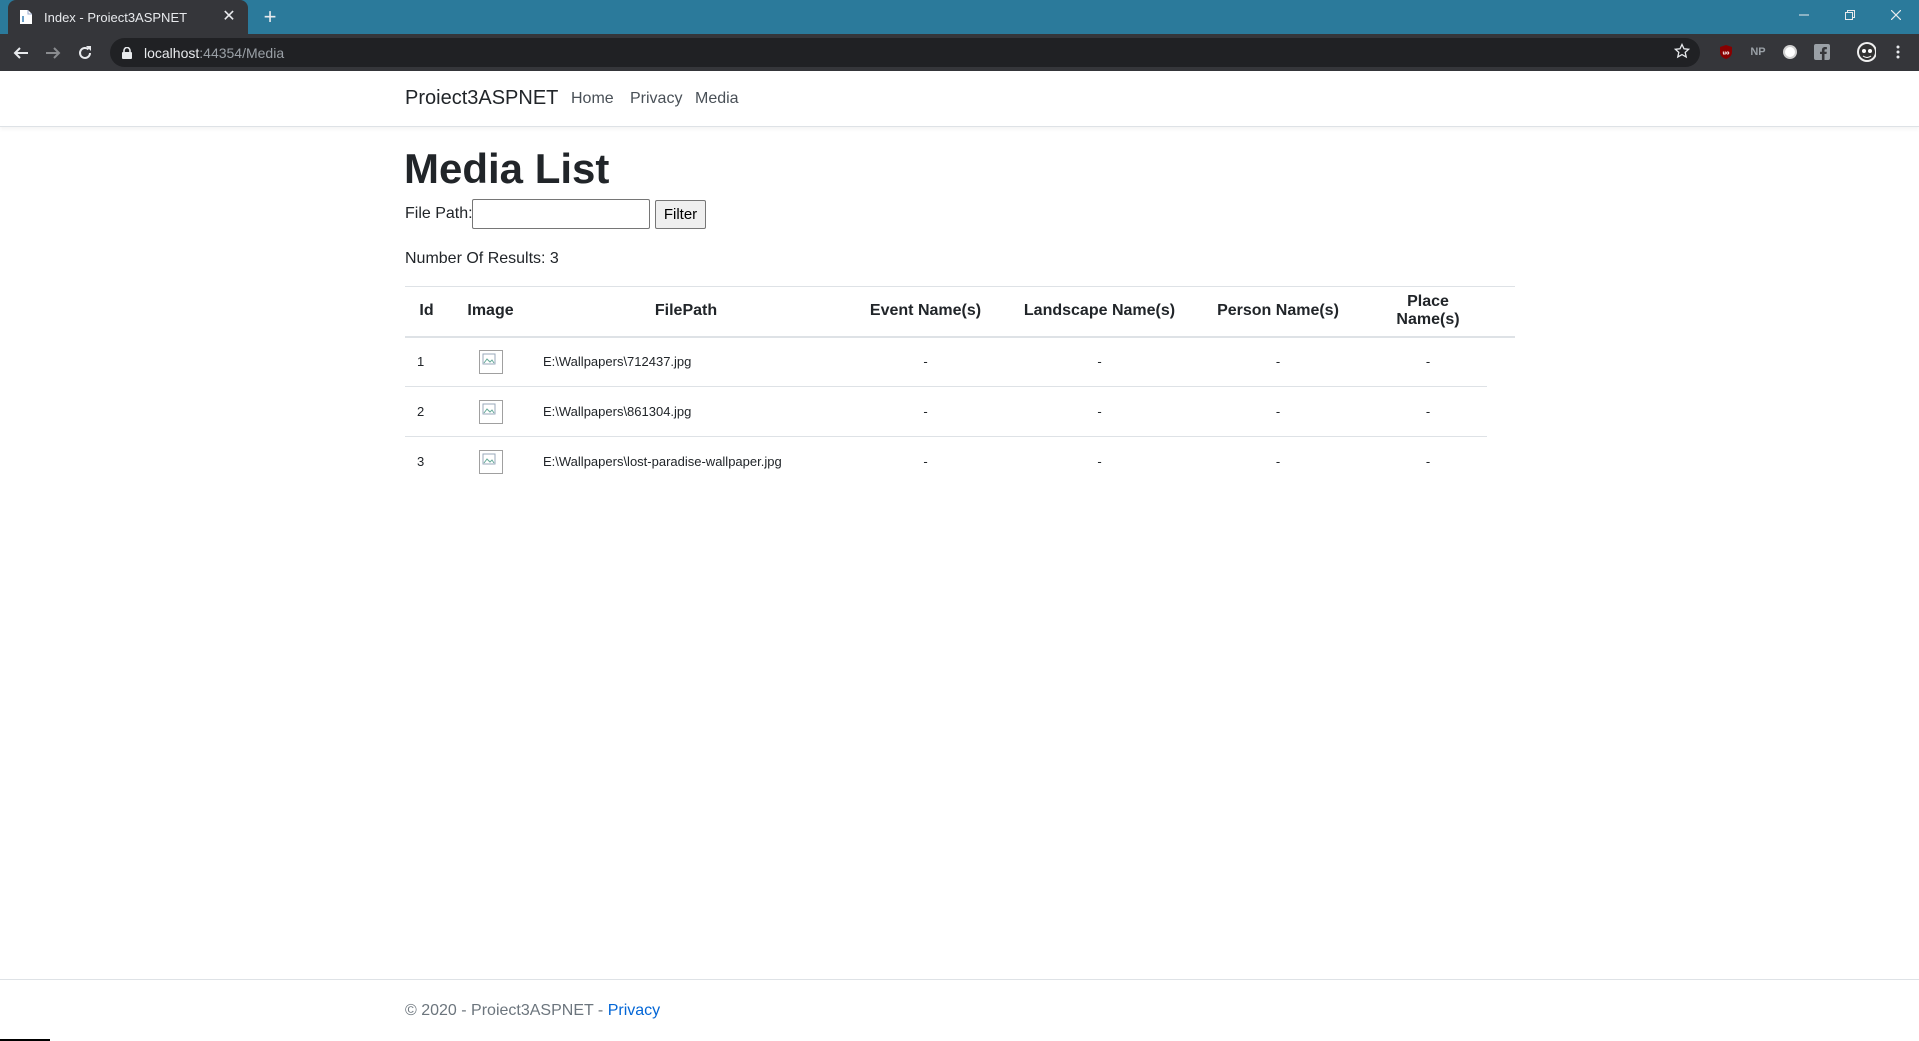  I want to click on browser-titlebar: Index - Proiect3ASPNET ✕ +, so click(959, 17).